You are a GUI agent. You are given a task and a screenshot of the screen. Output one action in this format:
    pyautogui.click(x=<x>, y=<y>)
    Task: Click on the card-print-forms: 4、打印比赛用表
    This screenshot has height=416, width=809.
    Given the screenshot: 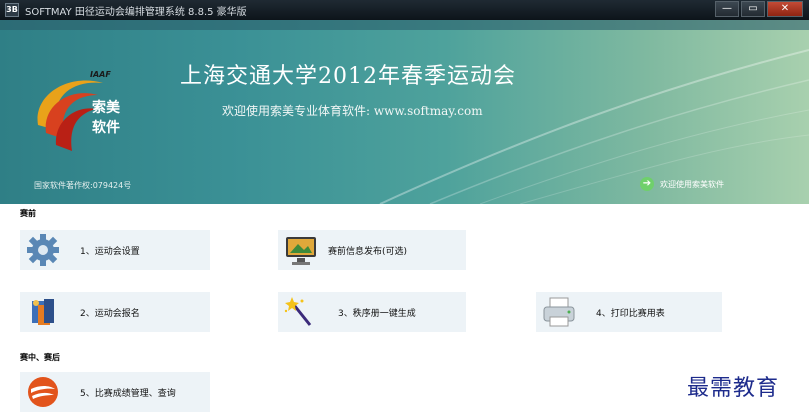 What is the action you would take?
    pyautogui.click(x=629, y=312)
    